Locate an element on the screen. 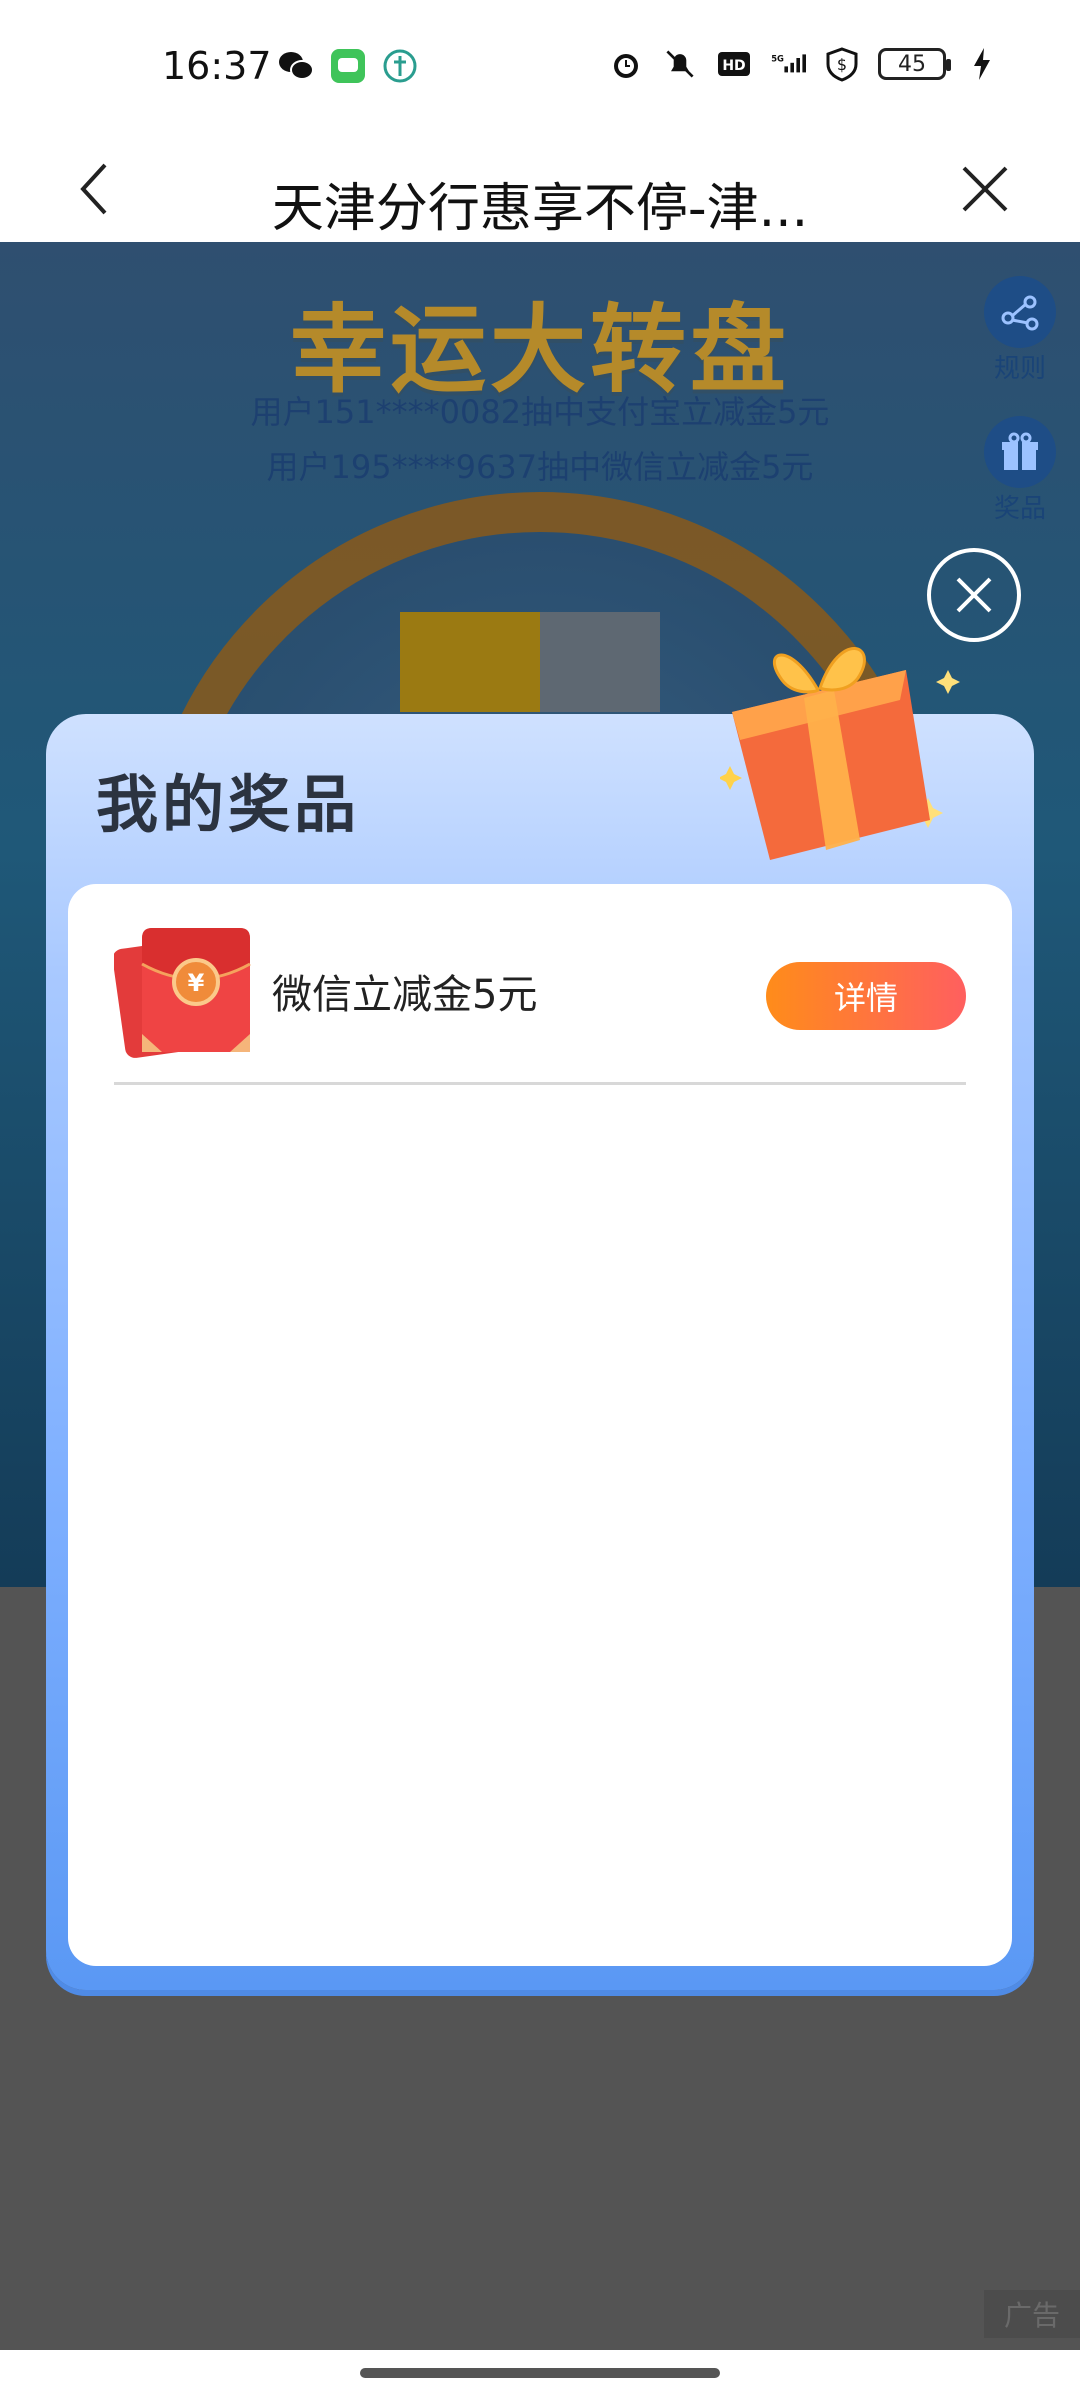 The width and height of the screenshot is (1080, 2400). svg-text: 5G is located at coordinates (777, 59).